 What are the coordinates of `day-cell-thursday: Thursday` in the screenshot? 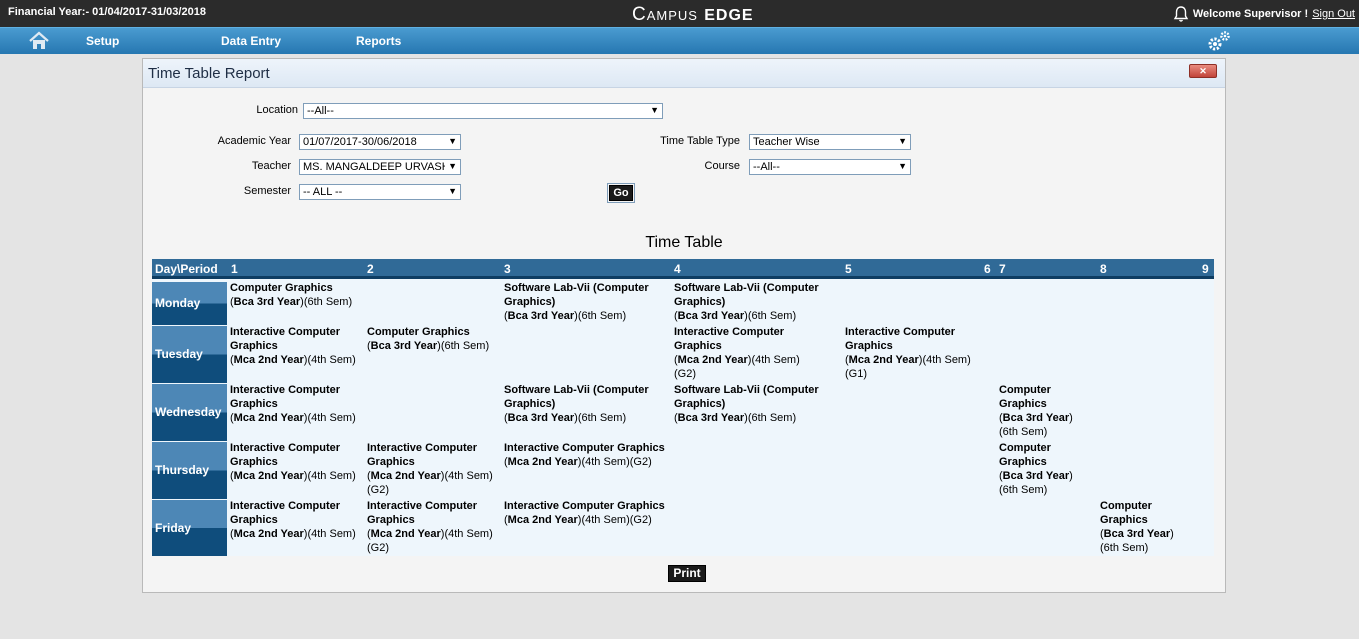 It's located at (189, 470).